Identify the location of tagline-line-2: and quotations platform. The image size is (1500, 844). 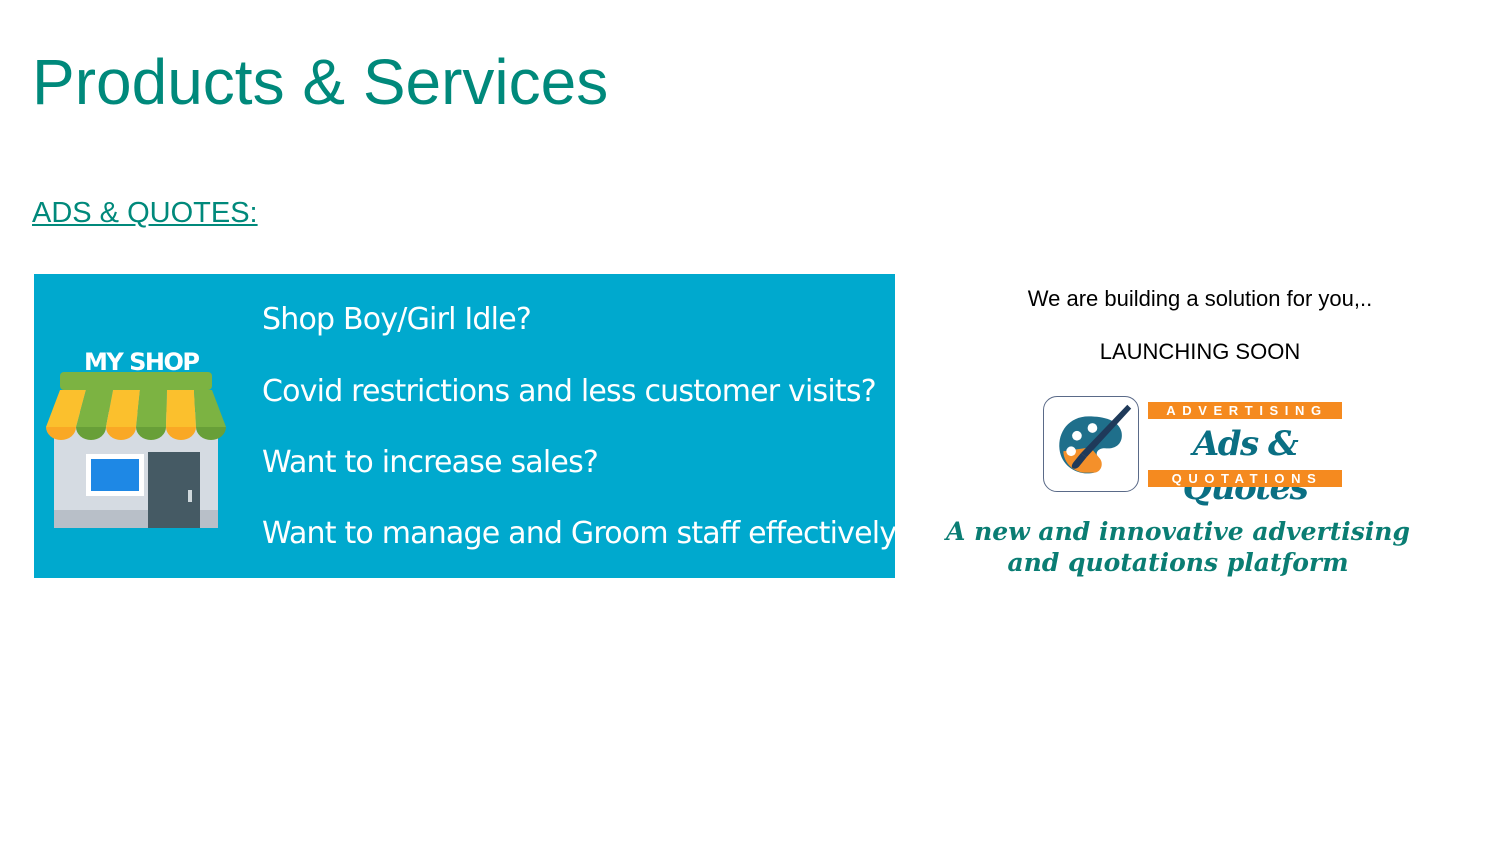
(1178, 562).